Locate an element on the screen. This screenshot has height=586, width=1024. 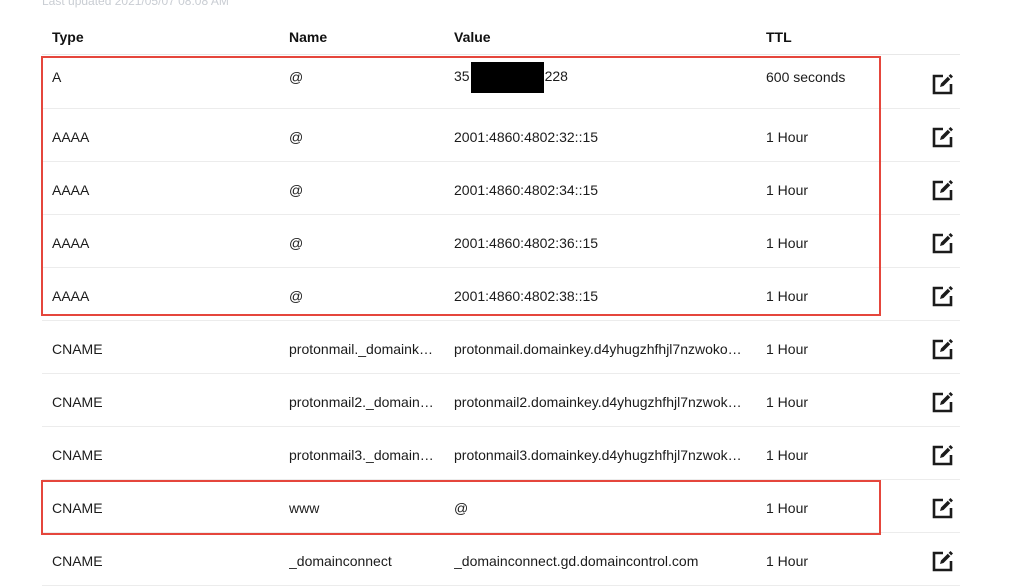
table-row: AAAA @2001:4860:4802:38::15 1 Hour is located at coordinates (501, 294).